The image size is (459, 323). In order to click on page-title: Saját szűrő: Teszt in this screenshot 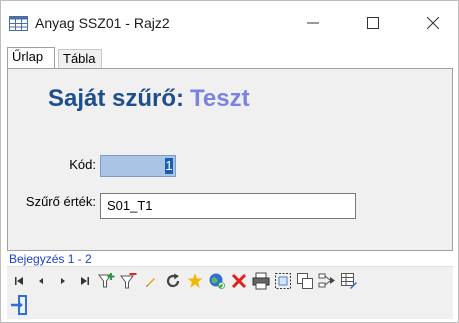, I will do `click(149, 99)`.